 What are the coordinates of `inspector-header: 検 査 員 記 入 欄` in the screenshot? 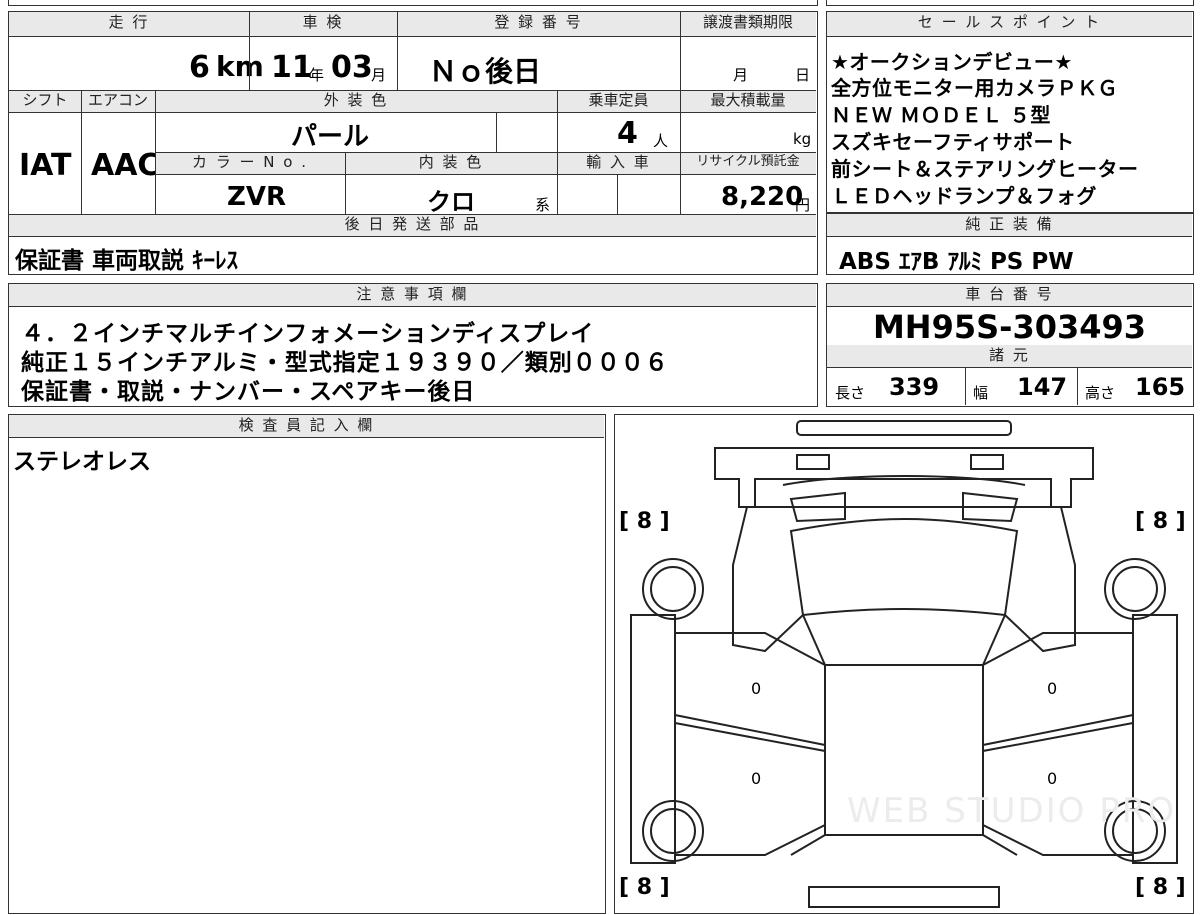 It's located at (306, 426).